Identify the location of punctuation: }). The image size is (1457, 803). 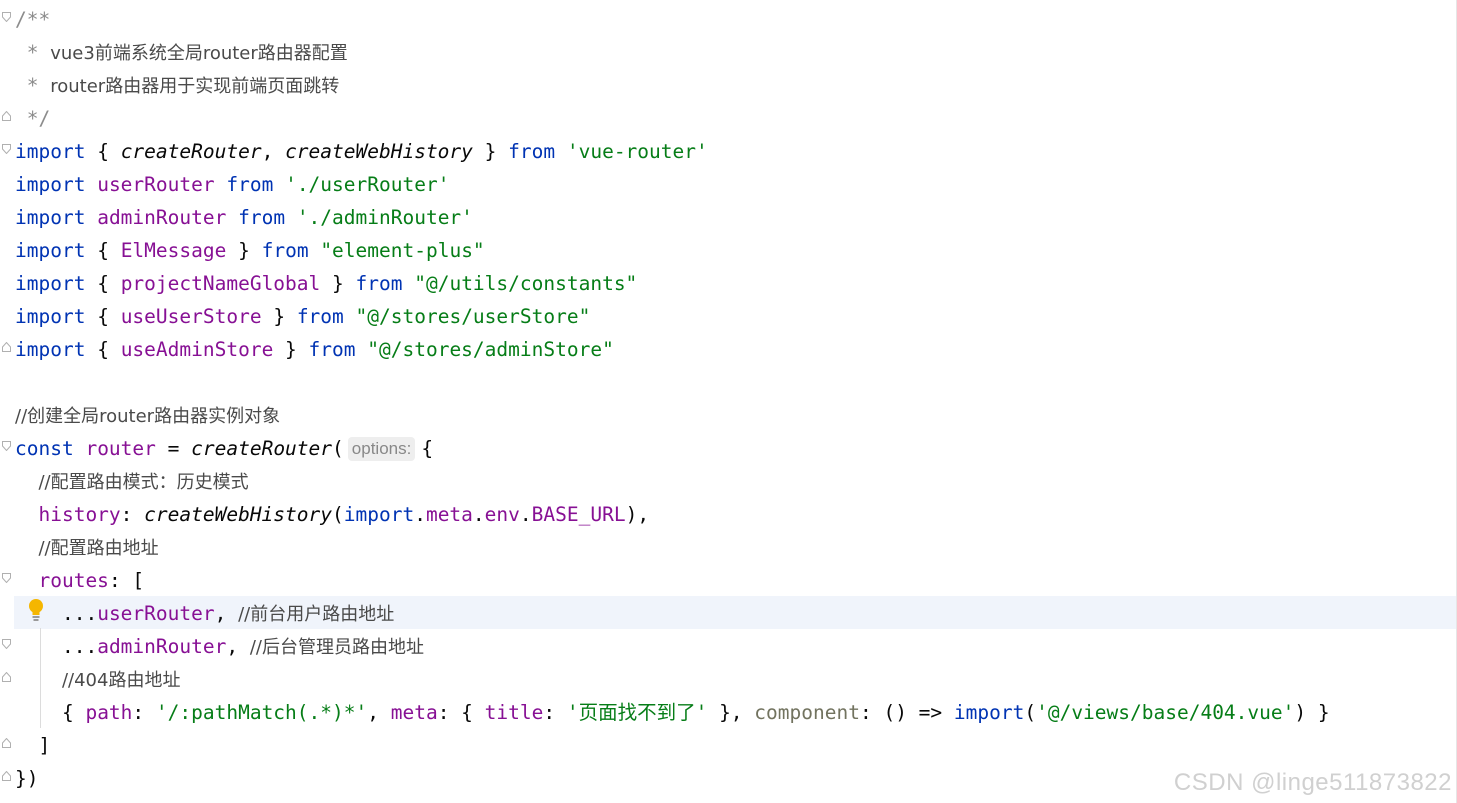
(27, 778).